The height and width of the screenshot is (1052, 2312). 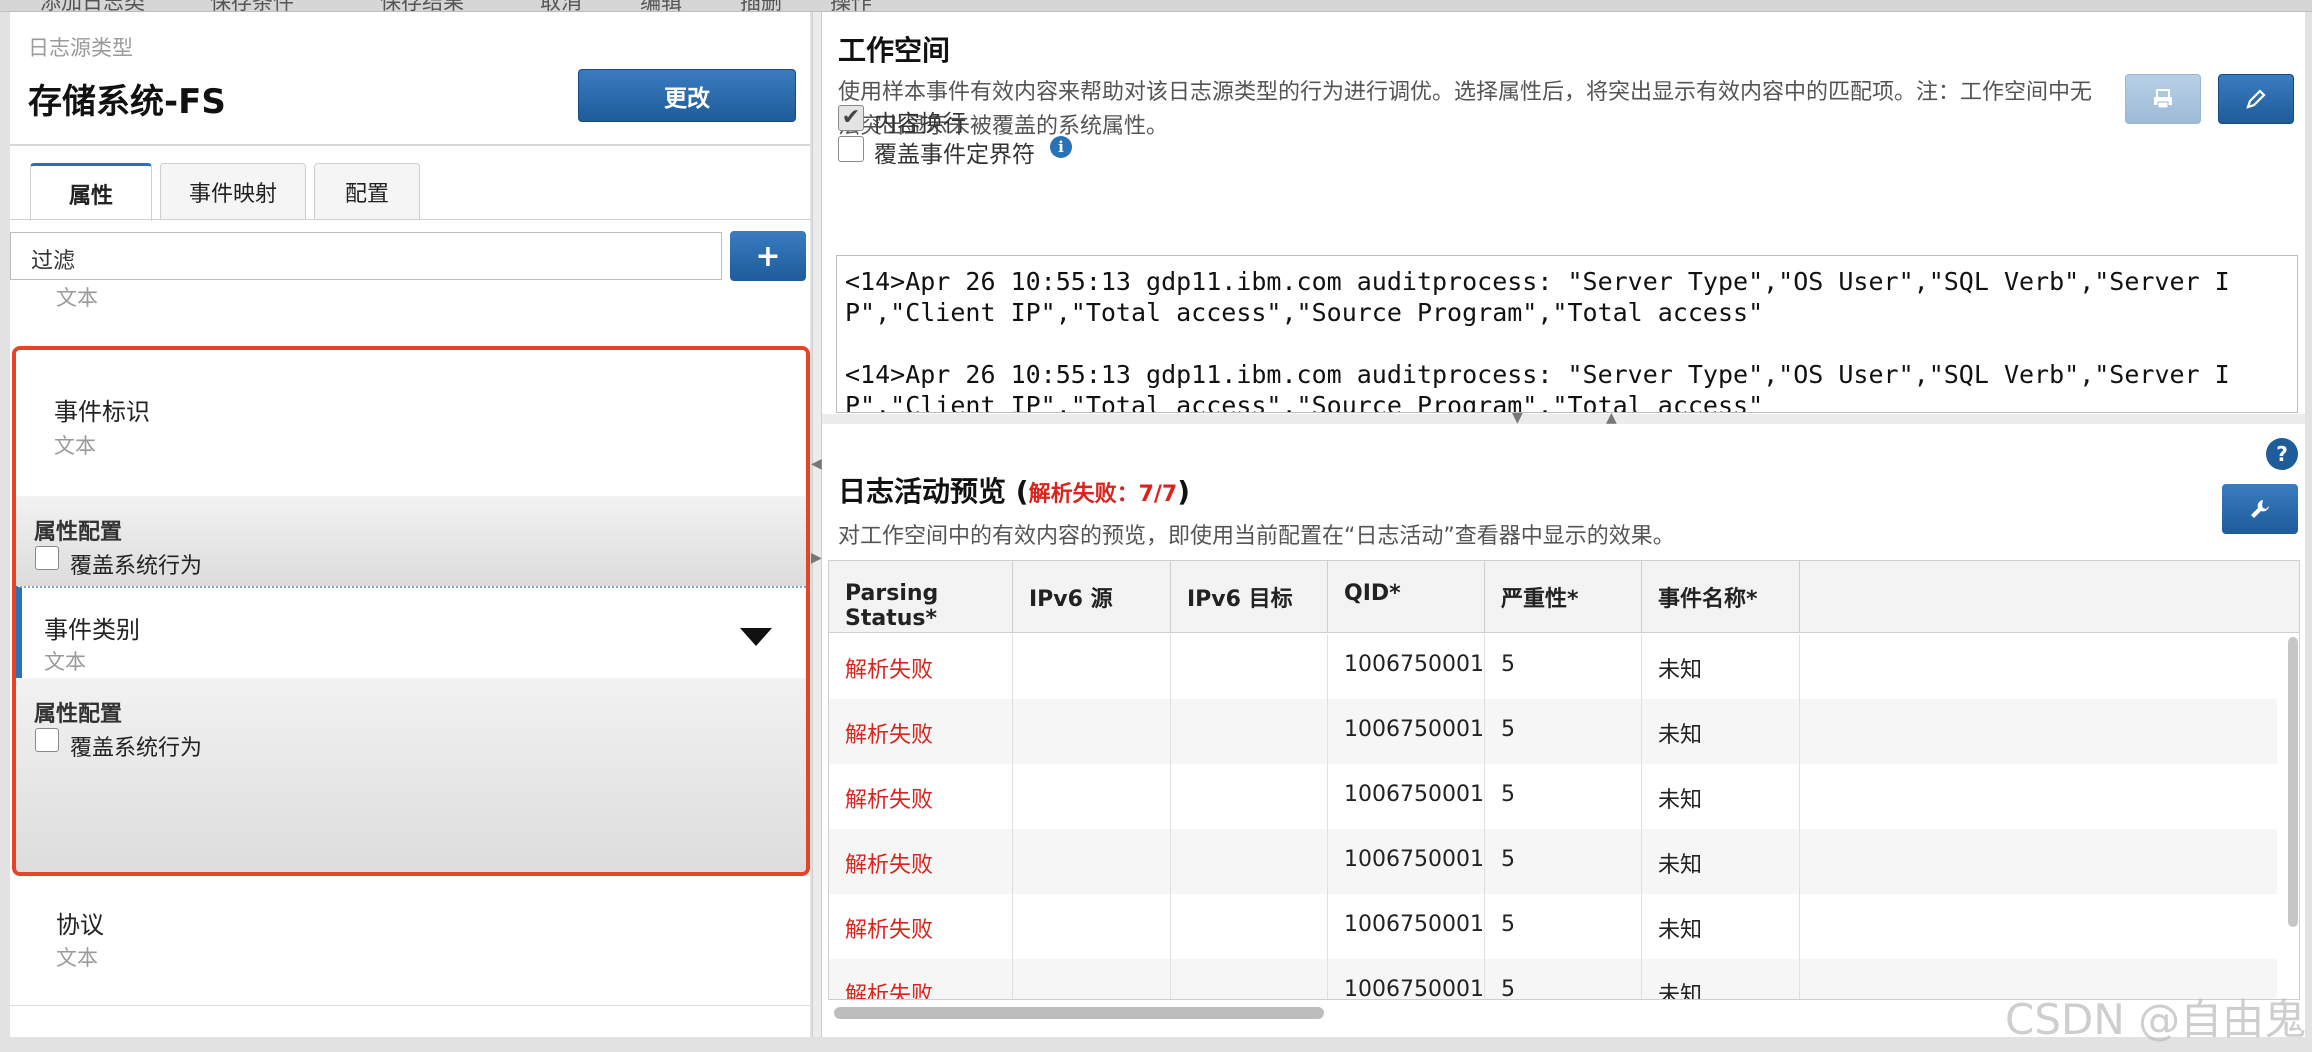 I want to click on override-delimiter-label: 覆盖事件定界符, so click(x=954, y=155).